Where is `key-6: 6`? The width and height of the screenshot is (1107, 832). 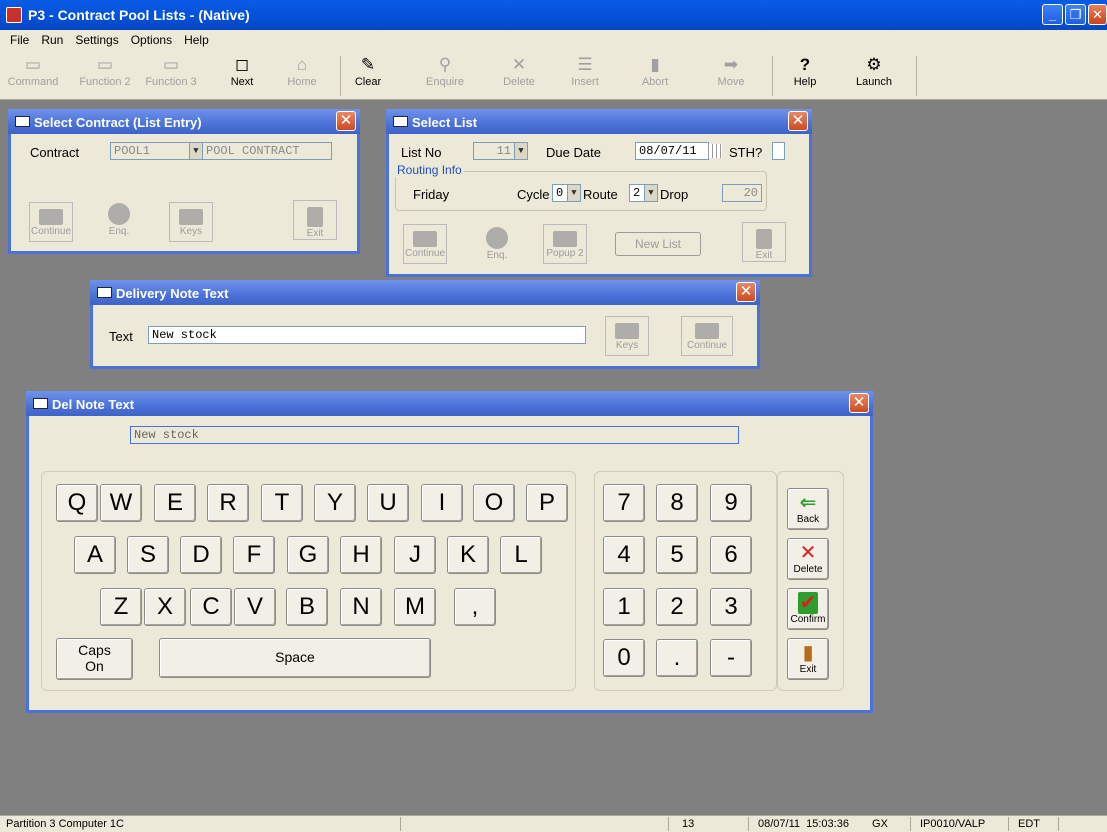 key-6: 6 is located at coordinates (731, 555).